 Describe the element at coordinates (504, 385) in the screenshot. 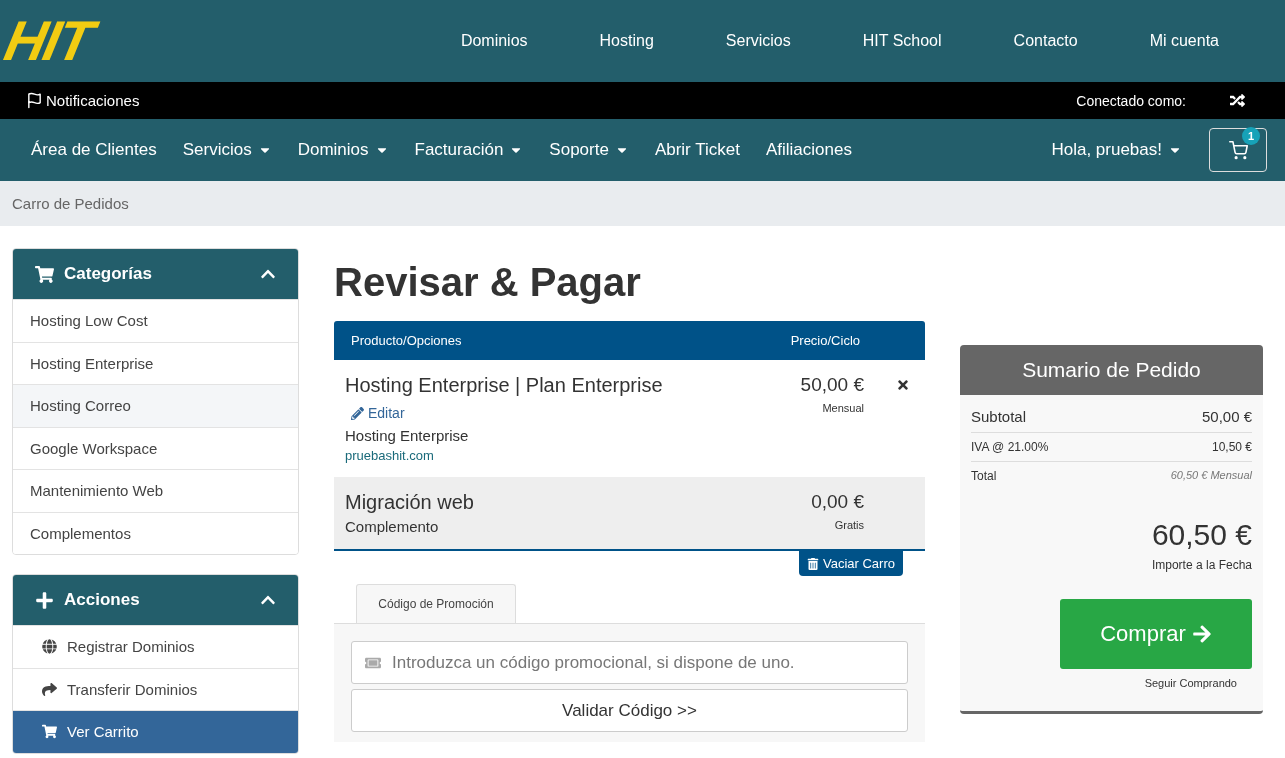

I see `product-name: Hosting Enterprise | Plan Enterprise` at that location.